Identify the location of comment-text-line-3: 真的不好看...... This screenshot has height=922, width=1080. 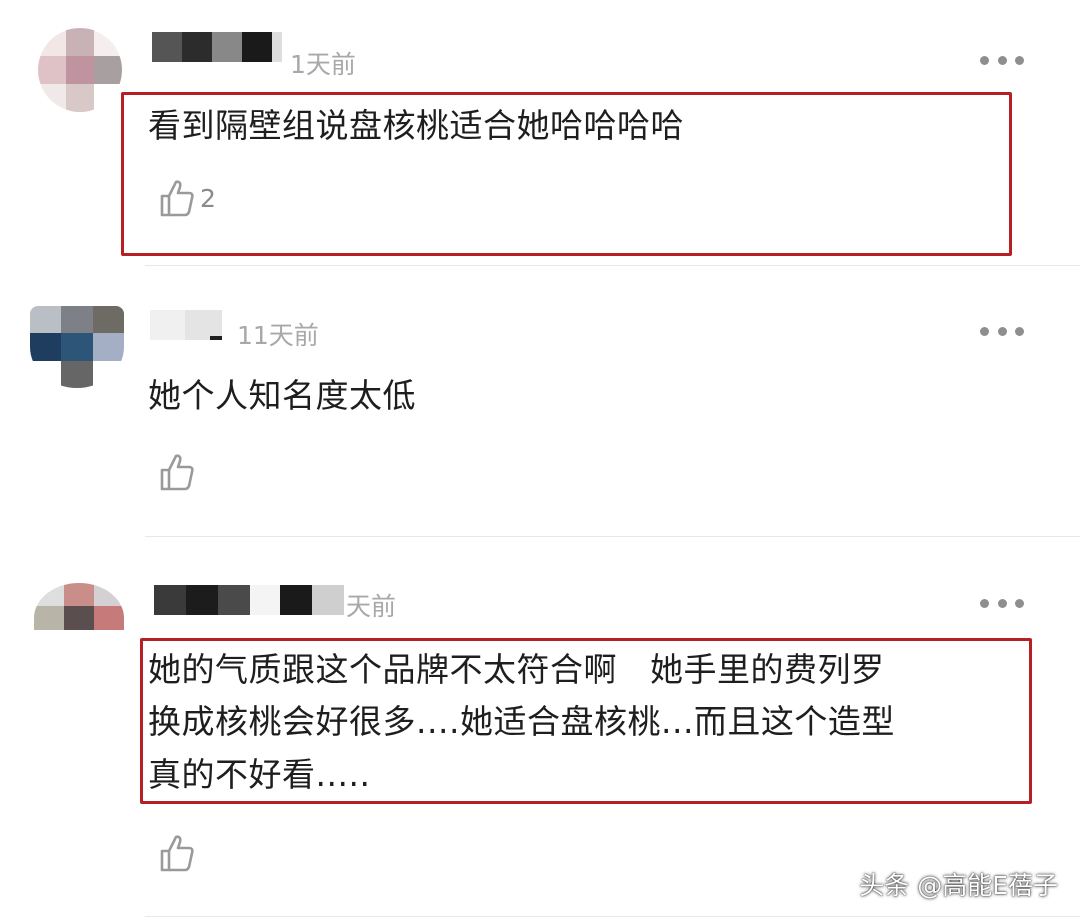
(259, 774).